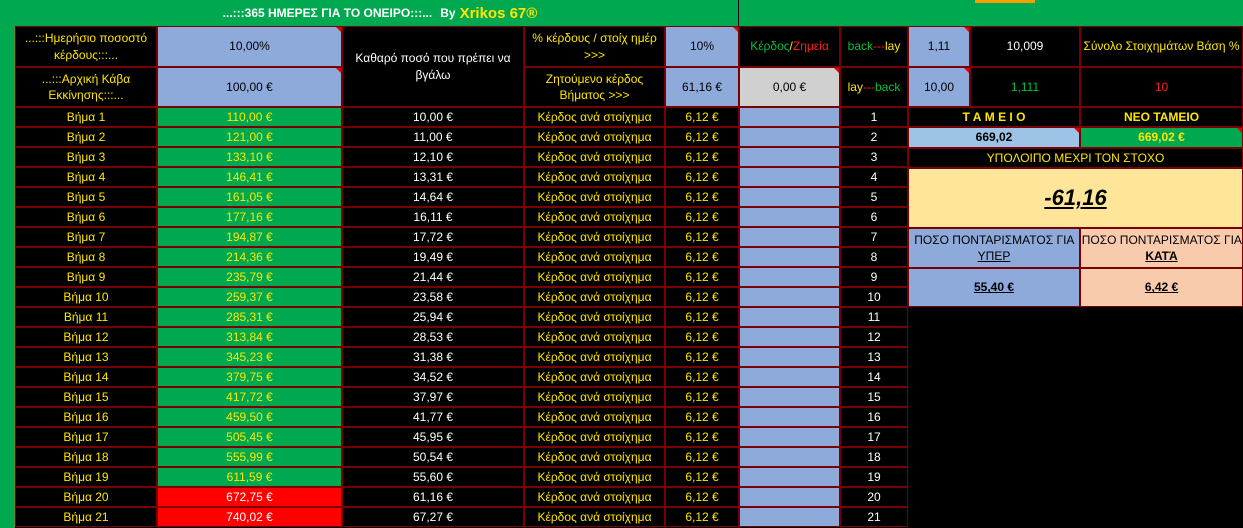 Image resolution: width=1243 pixels, height=528 pixels. Describe the element at coordinates (874, 377) in the screenshot. I see `step-number: 14` at that location.